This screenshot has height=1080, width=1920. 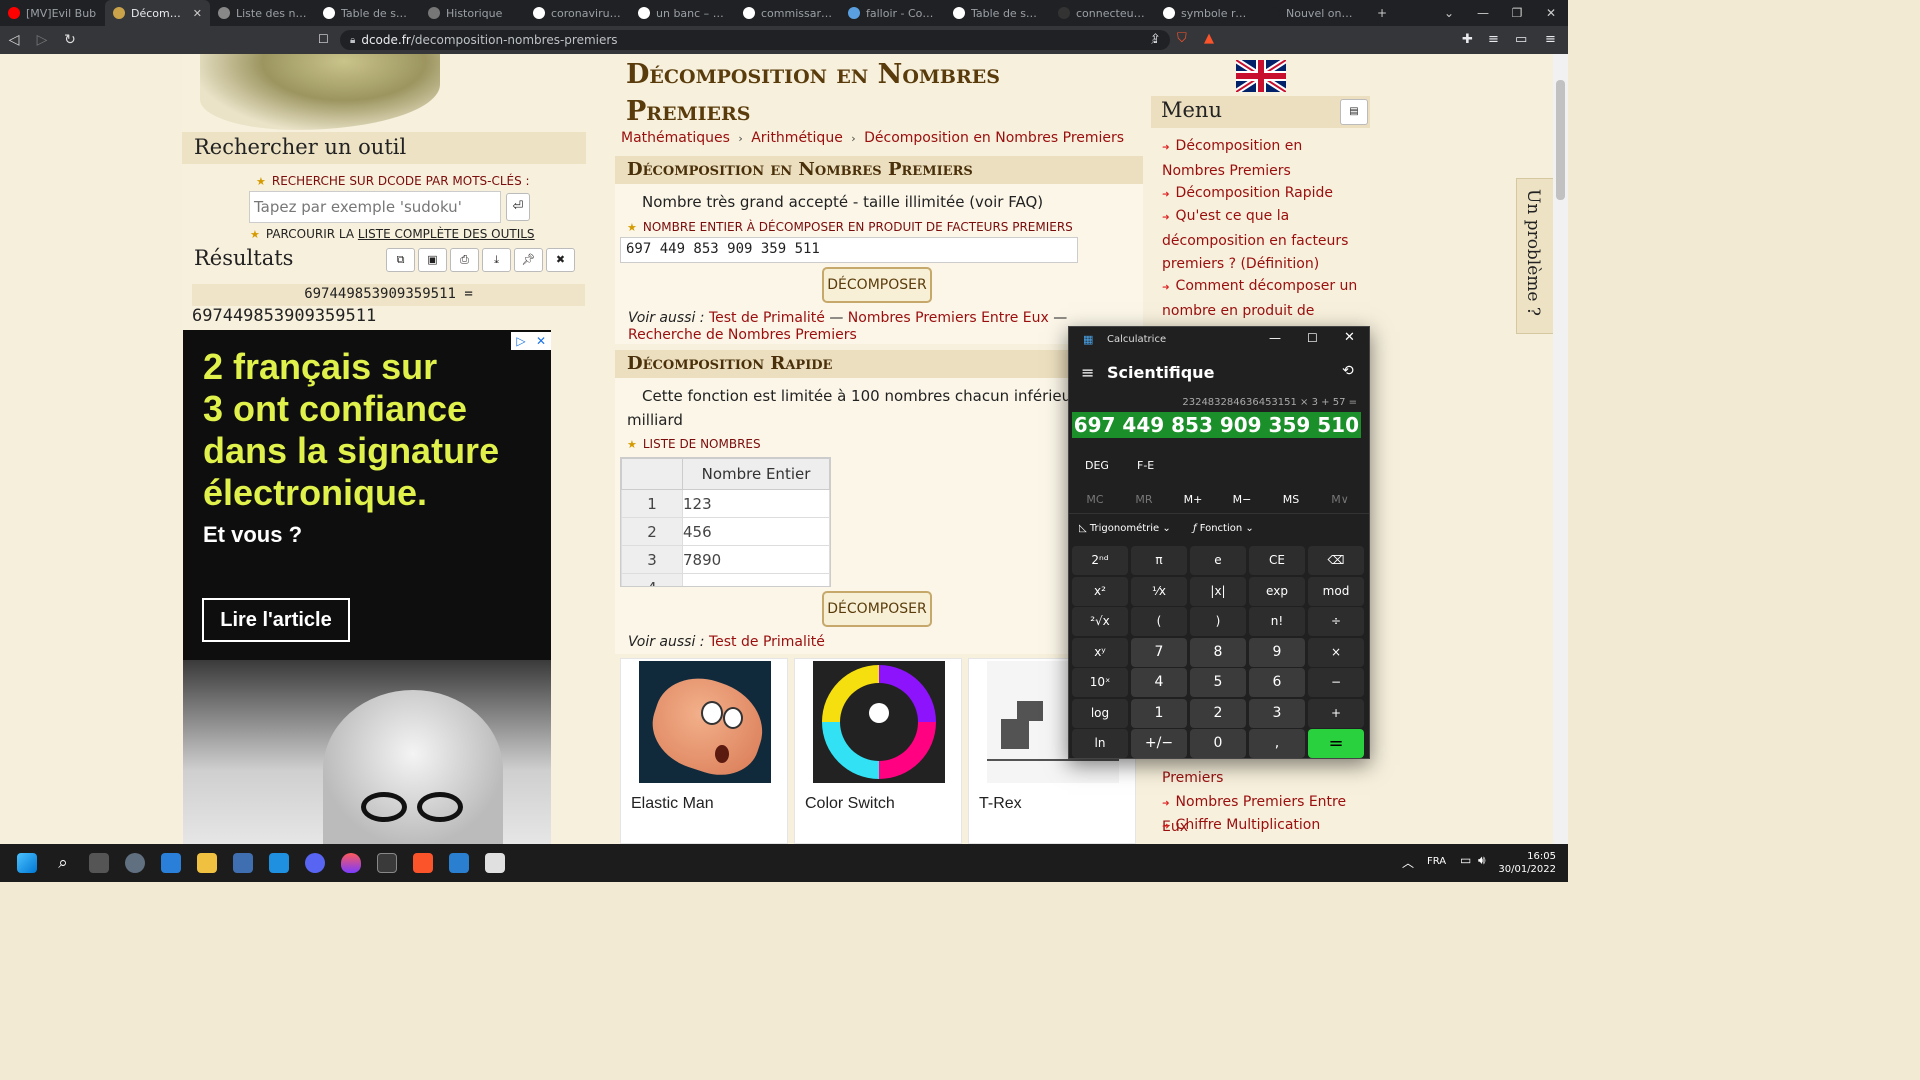 I want to click on tab-search-icon: ⌄, so click(x=1449, y=13).